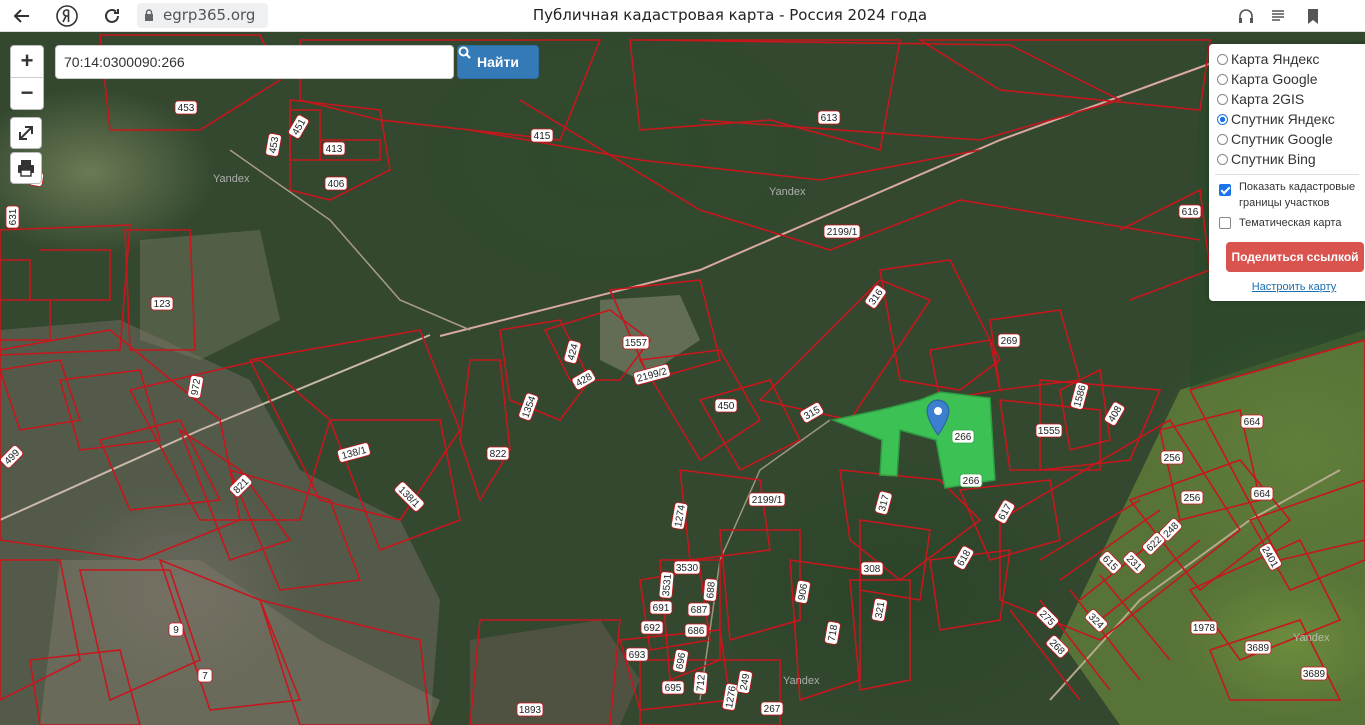 The image size is (1365, 725). I want to click on layer-option-google-map: Карта Google, so click(1267, 79).